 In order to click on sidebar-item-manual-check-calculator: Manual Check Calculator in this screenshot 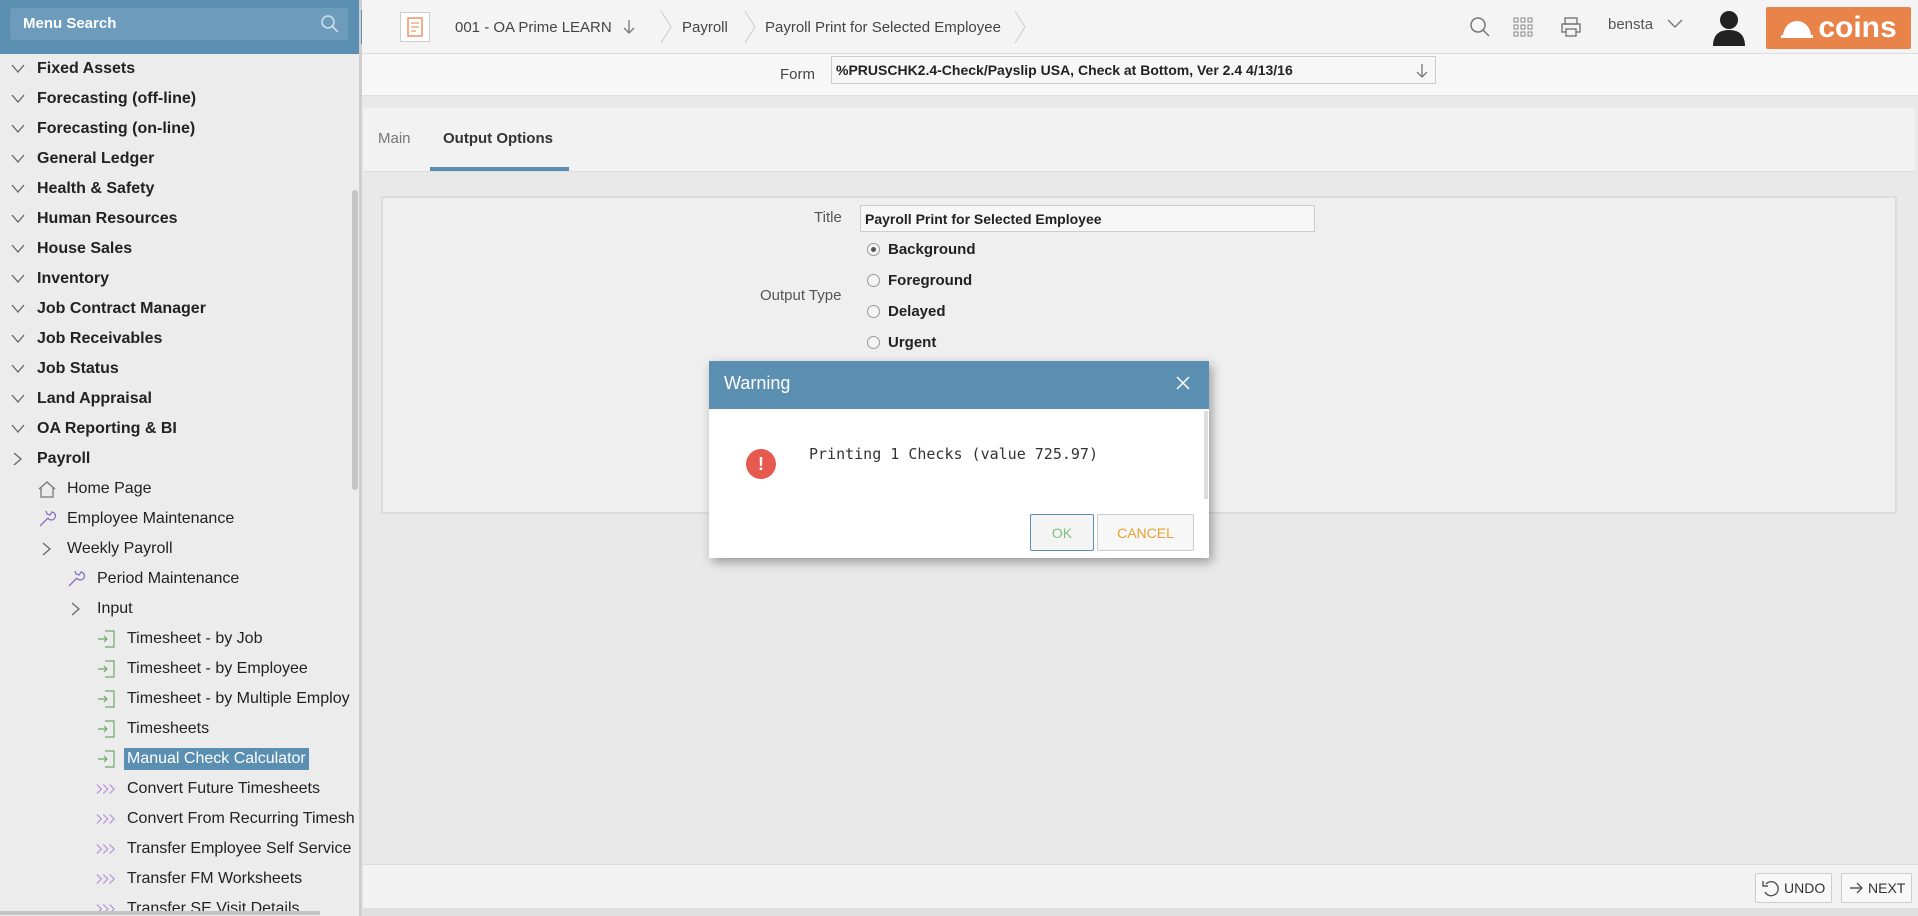, I will do `click(178, 759)`.